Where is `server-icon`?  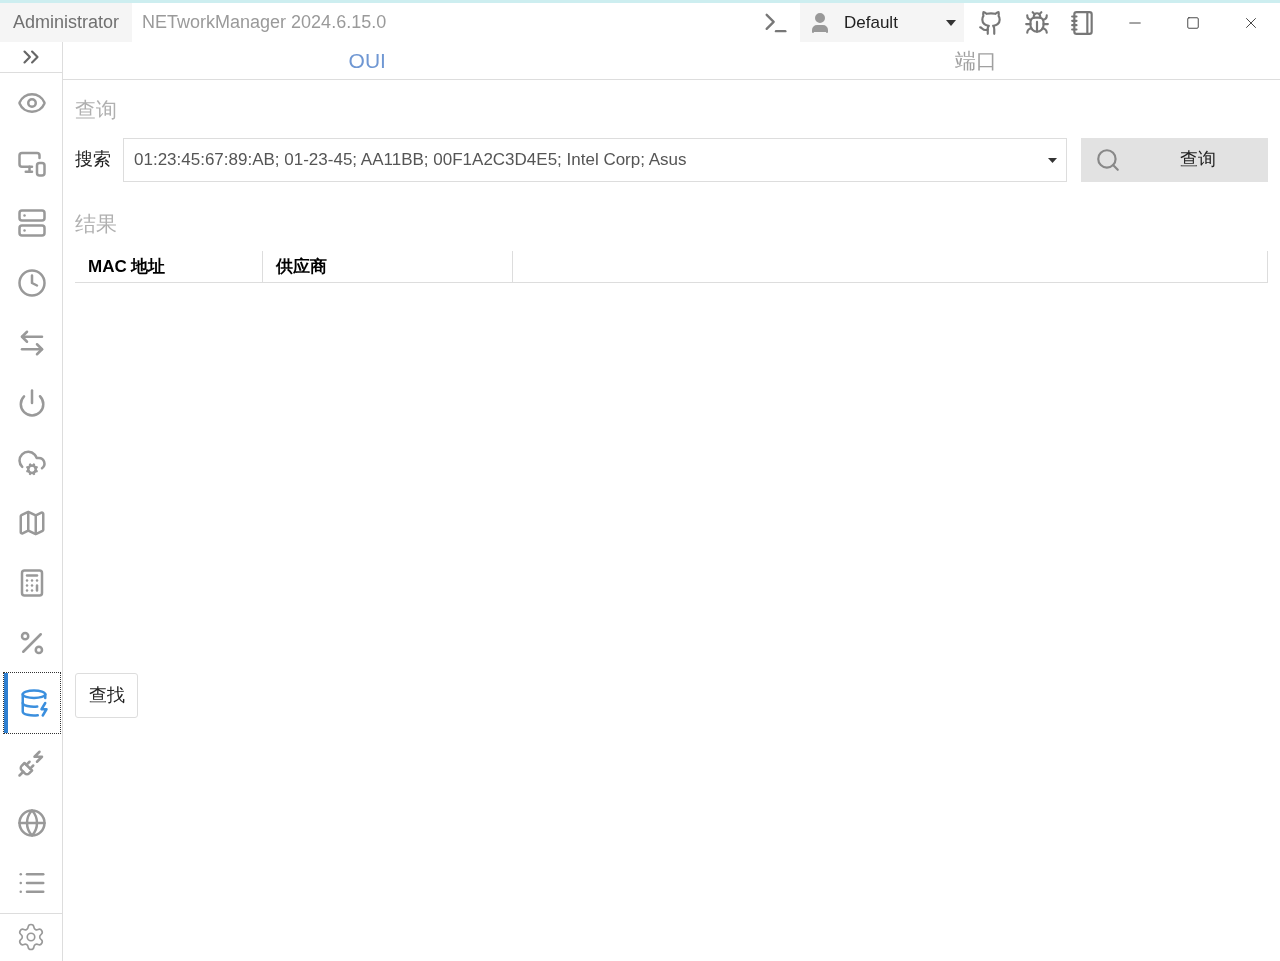
server-icon is located at coordinates (32, 222).